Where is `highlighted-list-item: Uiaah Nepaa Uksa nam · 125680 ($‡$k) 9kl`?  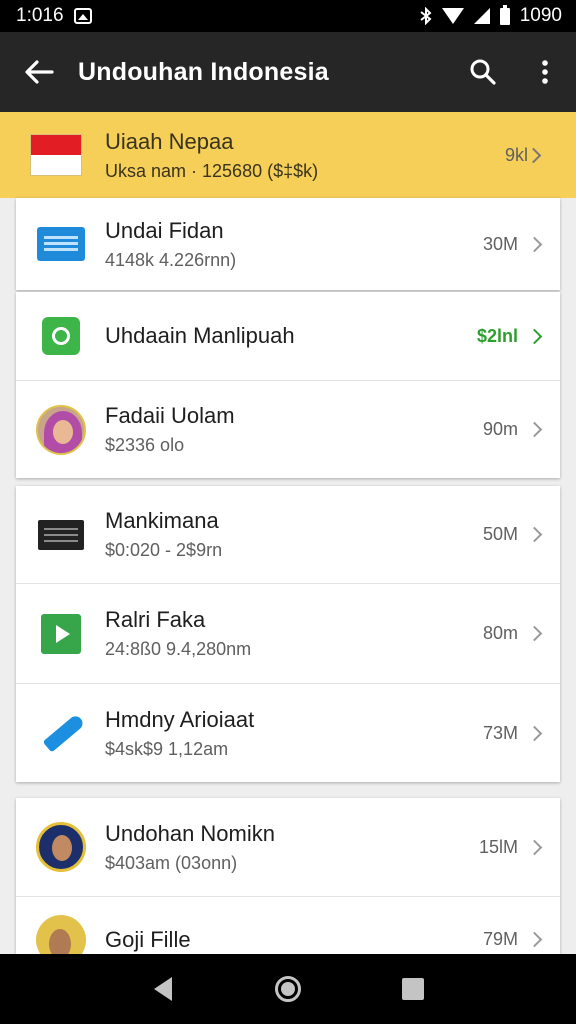
highlighted-list-item: Uiaah Nepaa Uksa nam · 125680 ($‡$k) 9kl is located at coordinates (288, 155).